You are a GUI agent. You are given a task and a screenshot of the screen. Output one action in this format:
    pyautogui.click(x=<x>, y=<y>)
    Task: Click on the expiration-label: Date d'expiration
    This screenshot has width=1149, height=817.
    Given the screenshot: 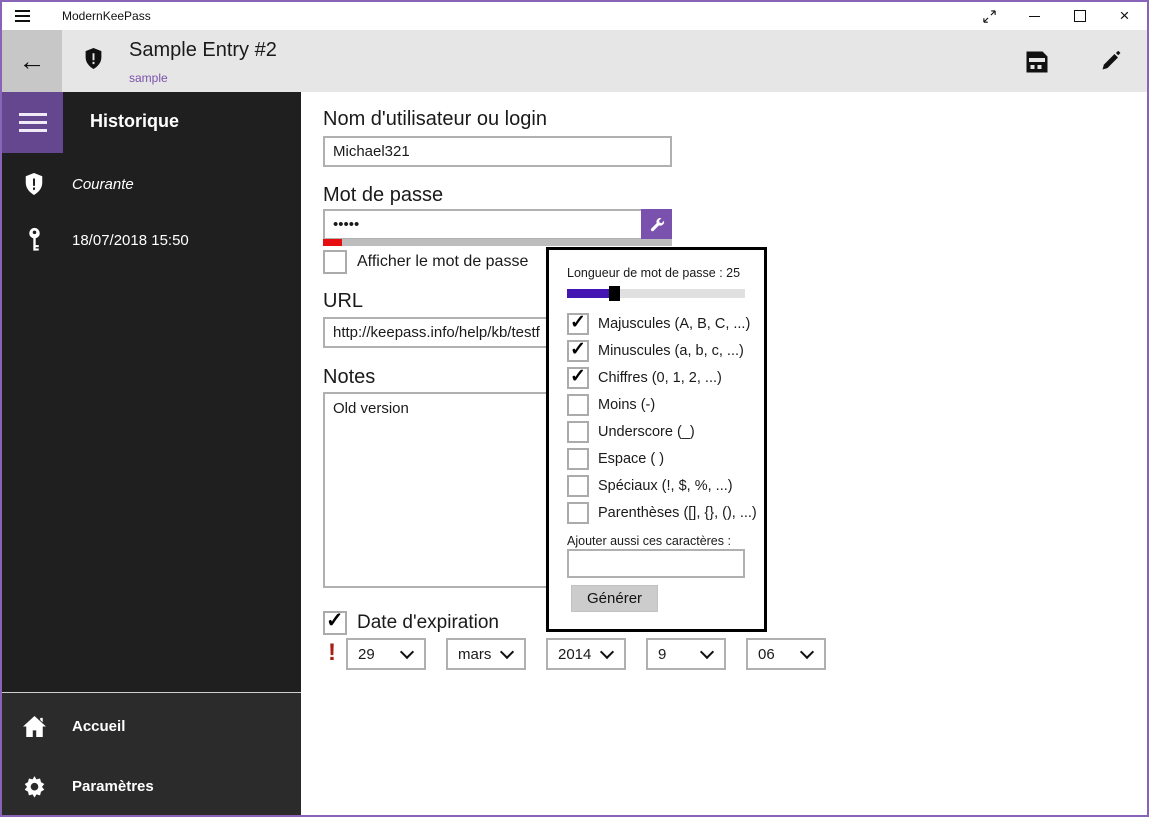 What is the action you would take?
    pyautogui.click(x=428, y=622)
    